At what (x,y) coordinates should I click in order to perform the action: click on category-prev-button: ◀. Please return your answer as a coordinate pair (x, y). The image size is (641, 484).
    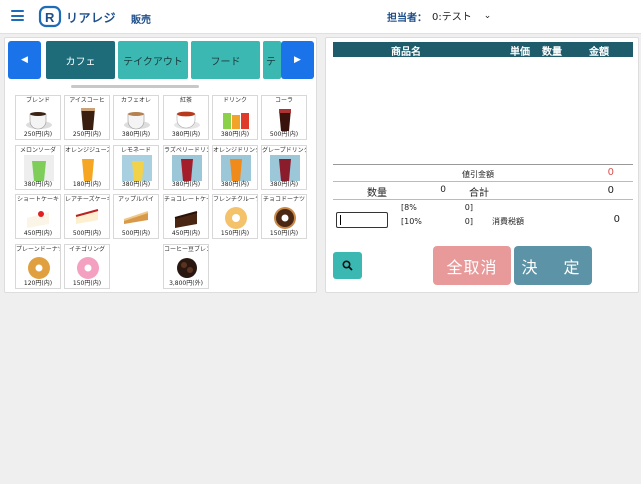
    Looking at the image, I should click on (24, 60).